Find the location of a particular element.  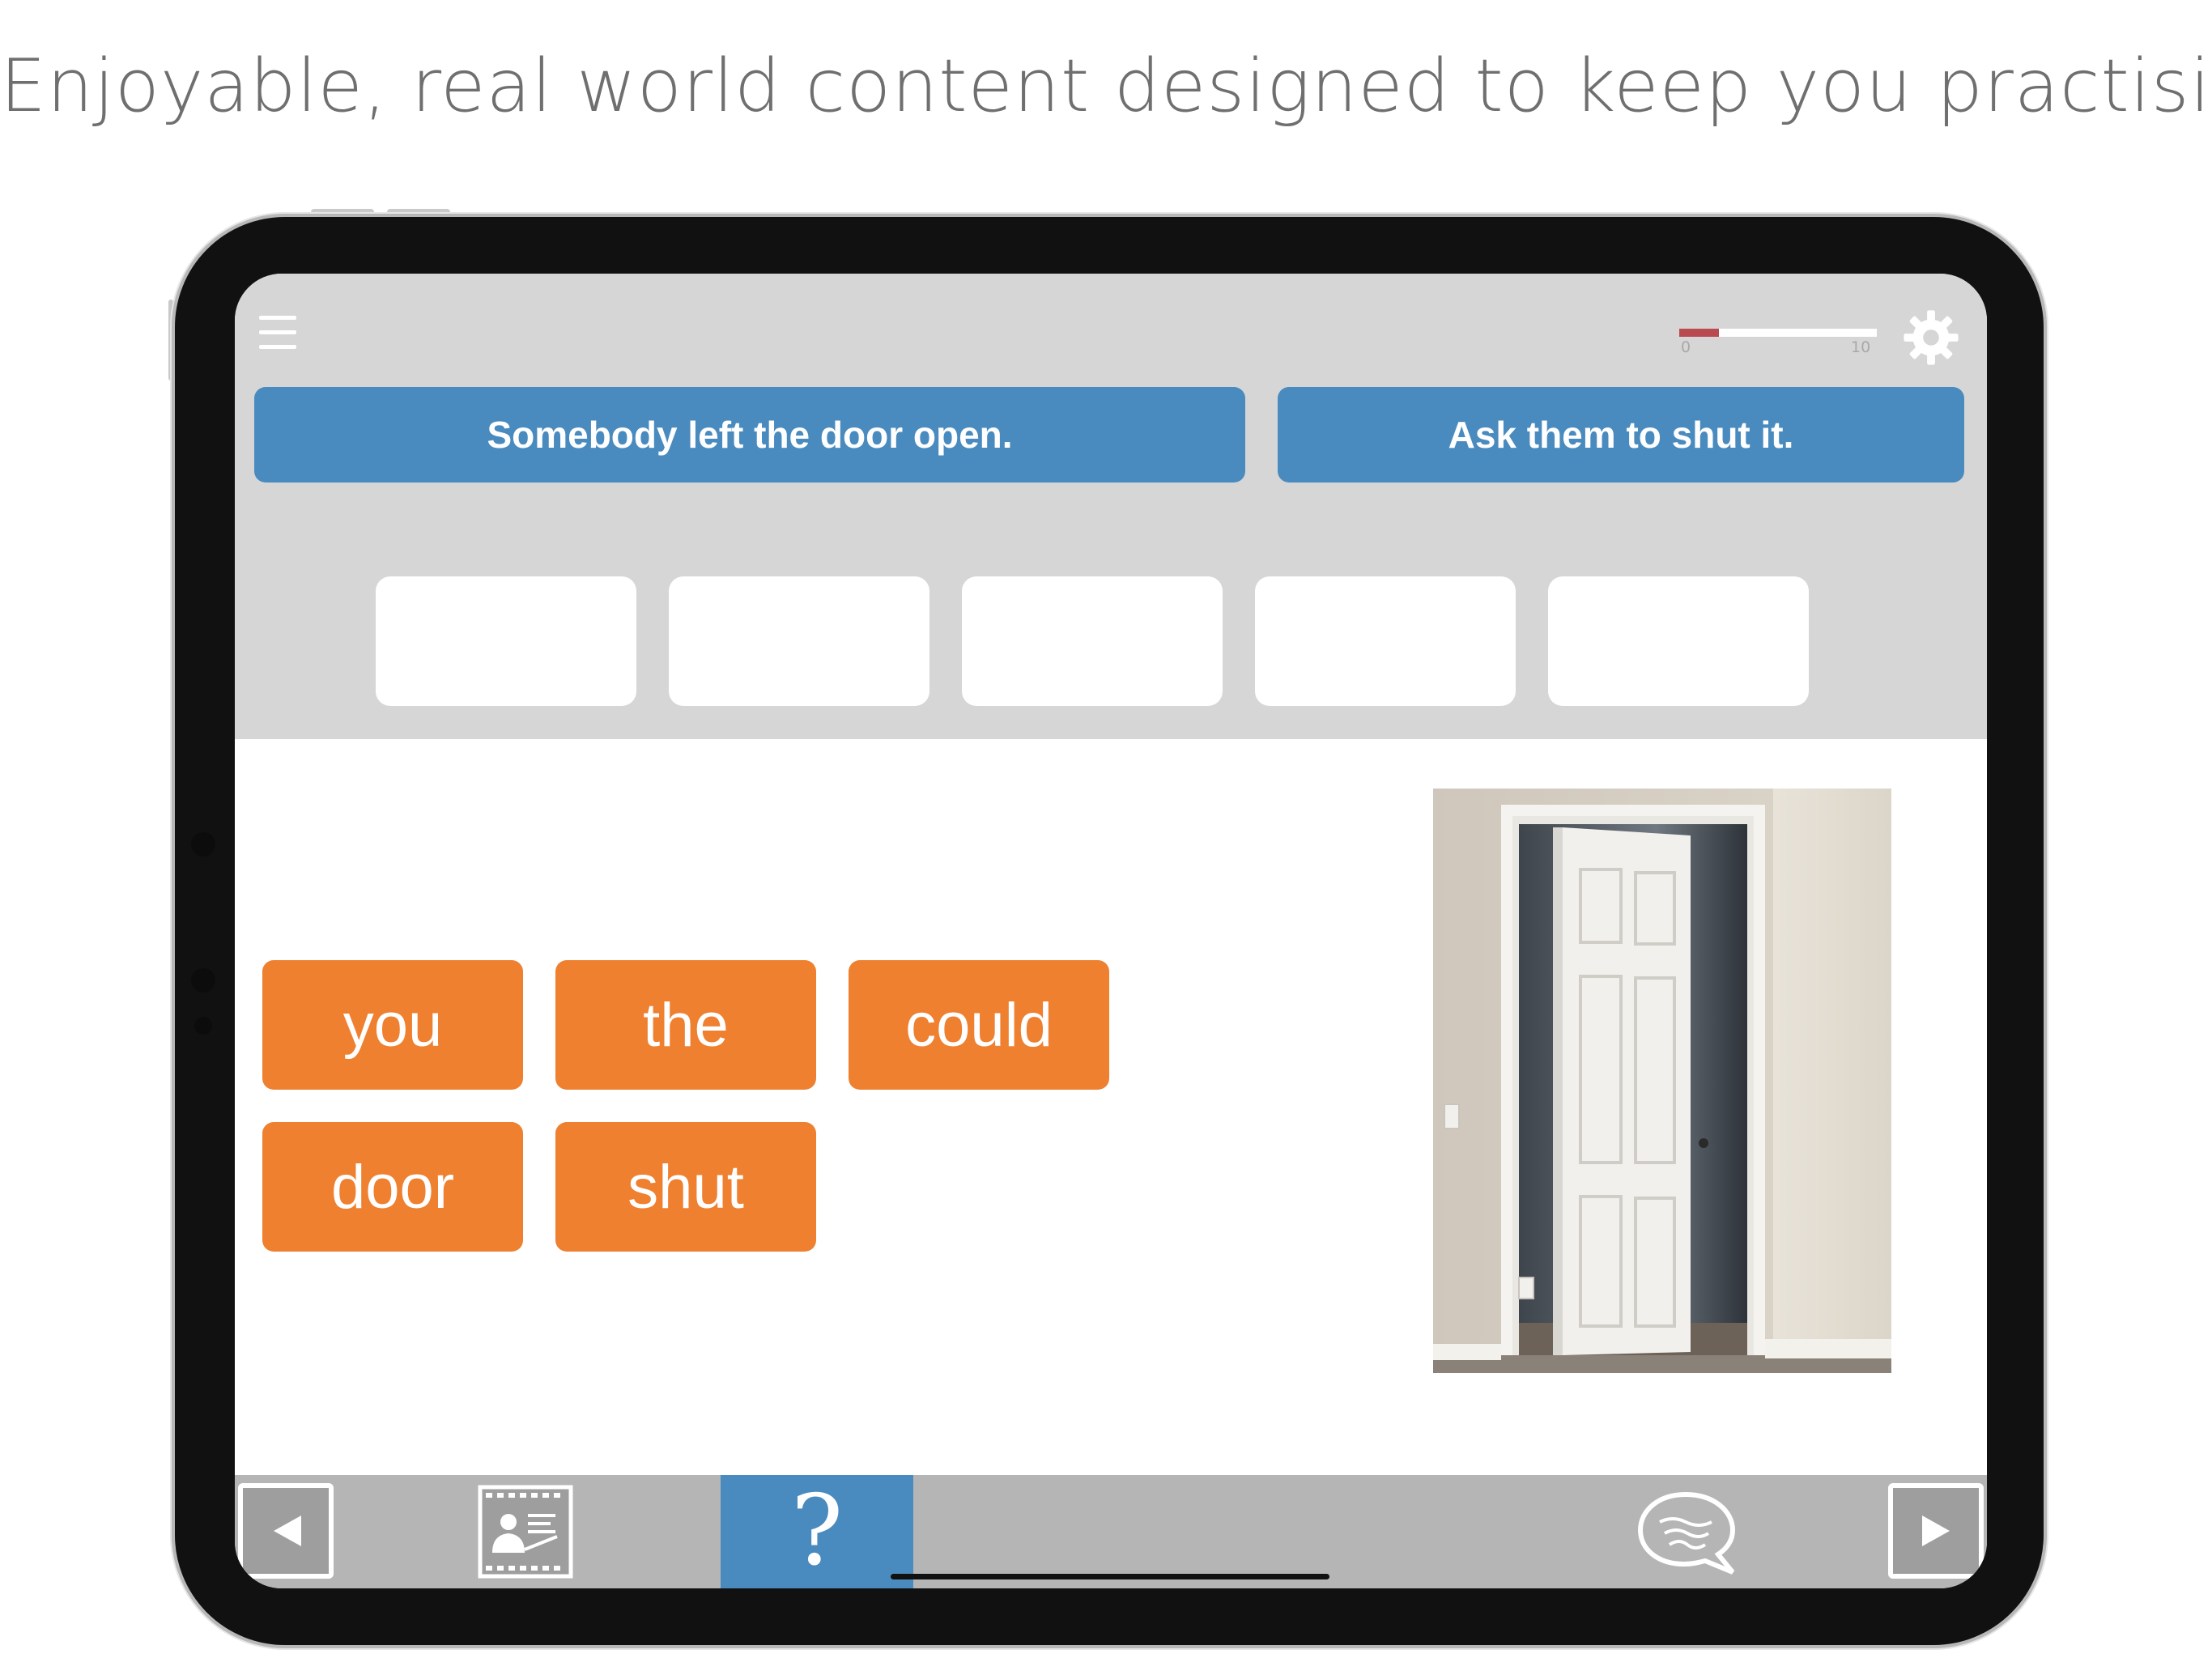

word-tile-could: could is located at coordinates (979, 1025).